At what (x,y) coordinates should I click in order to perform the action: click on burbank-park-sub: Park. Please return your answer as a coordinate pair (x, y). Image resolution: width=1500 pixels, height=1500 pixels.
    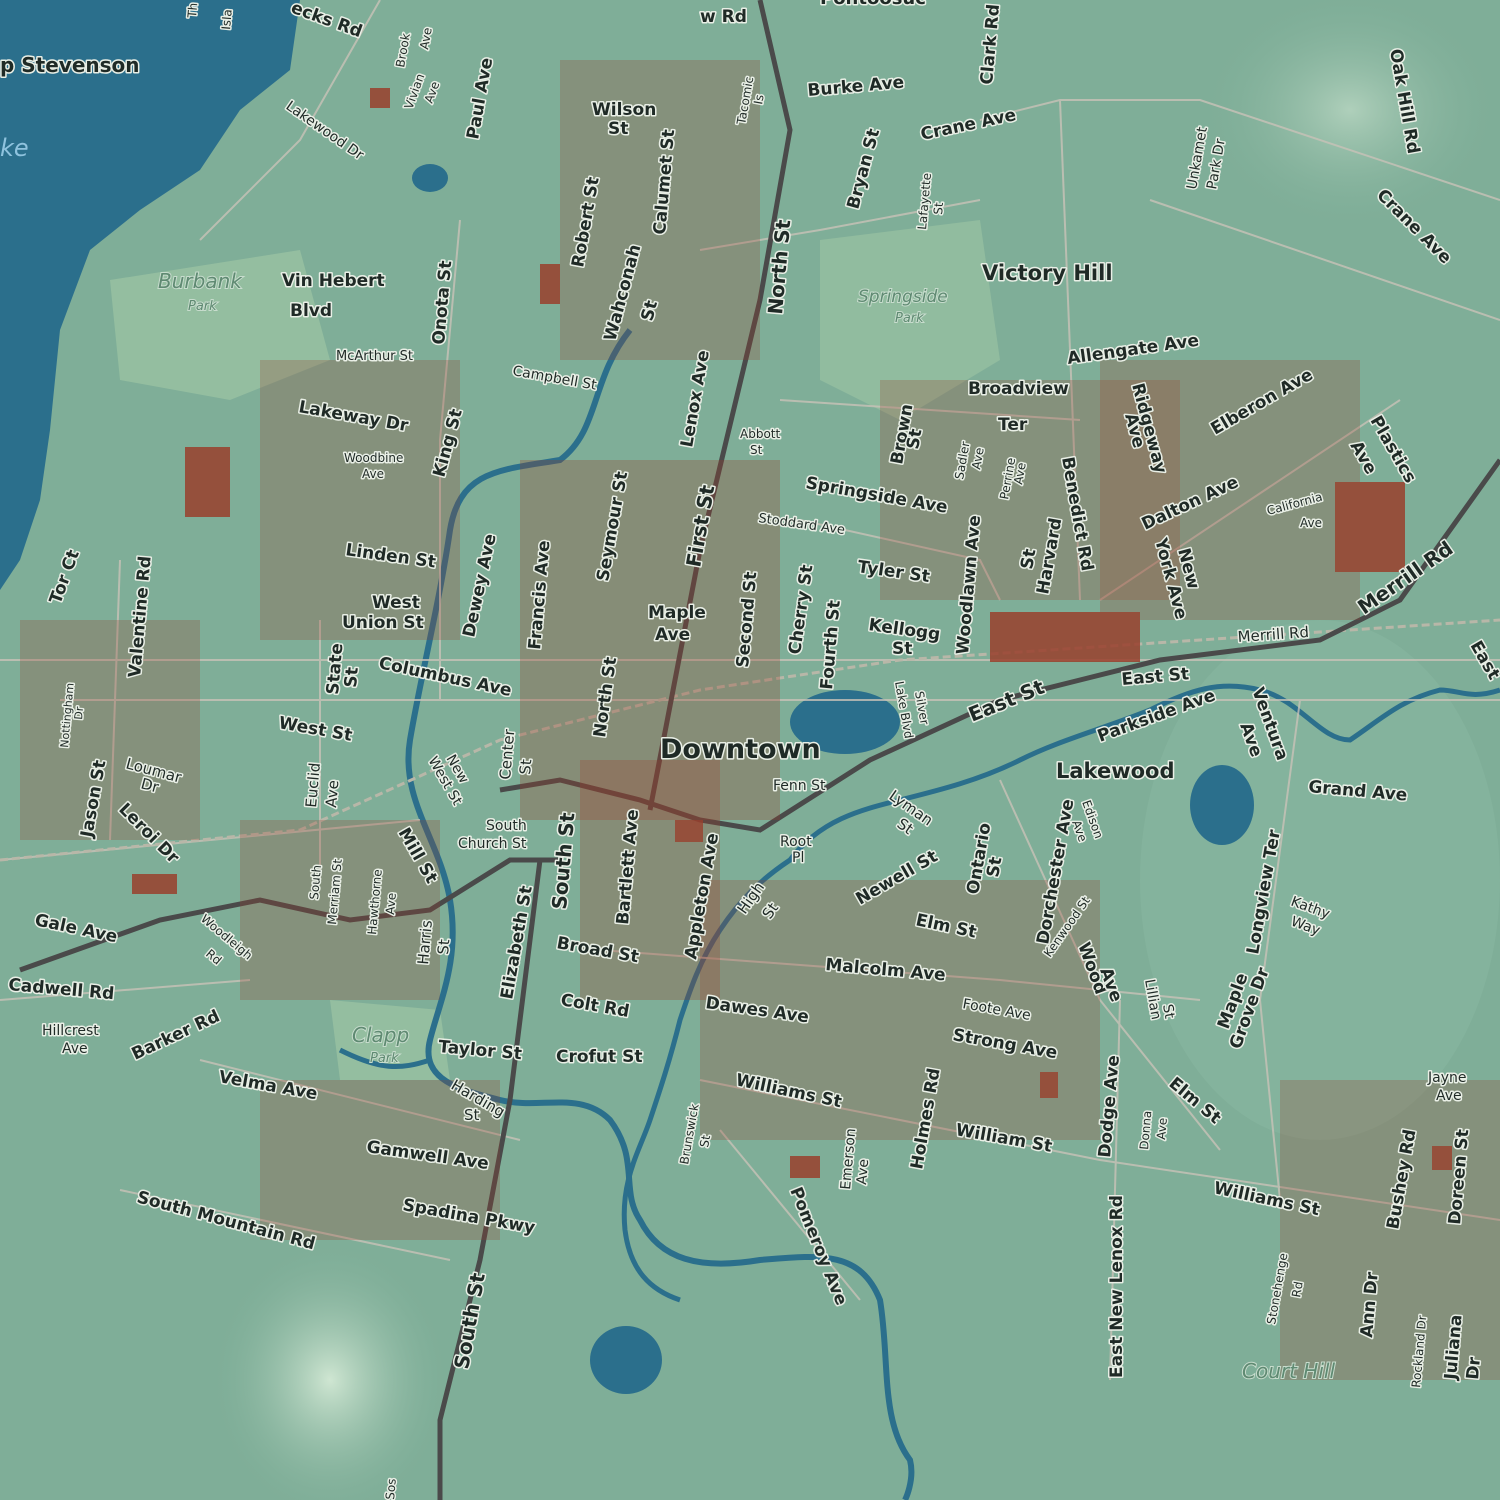
    Looking at the image, I should click on (202, 306).